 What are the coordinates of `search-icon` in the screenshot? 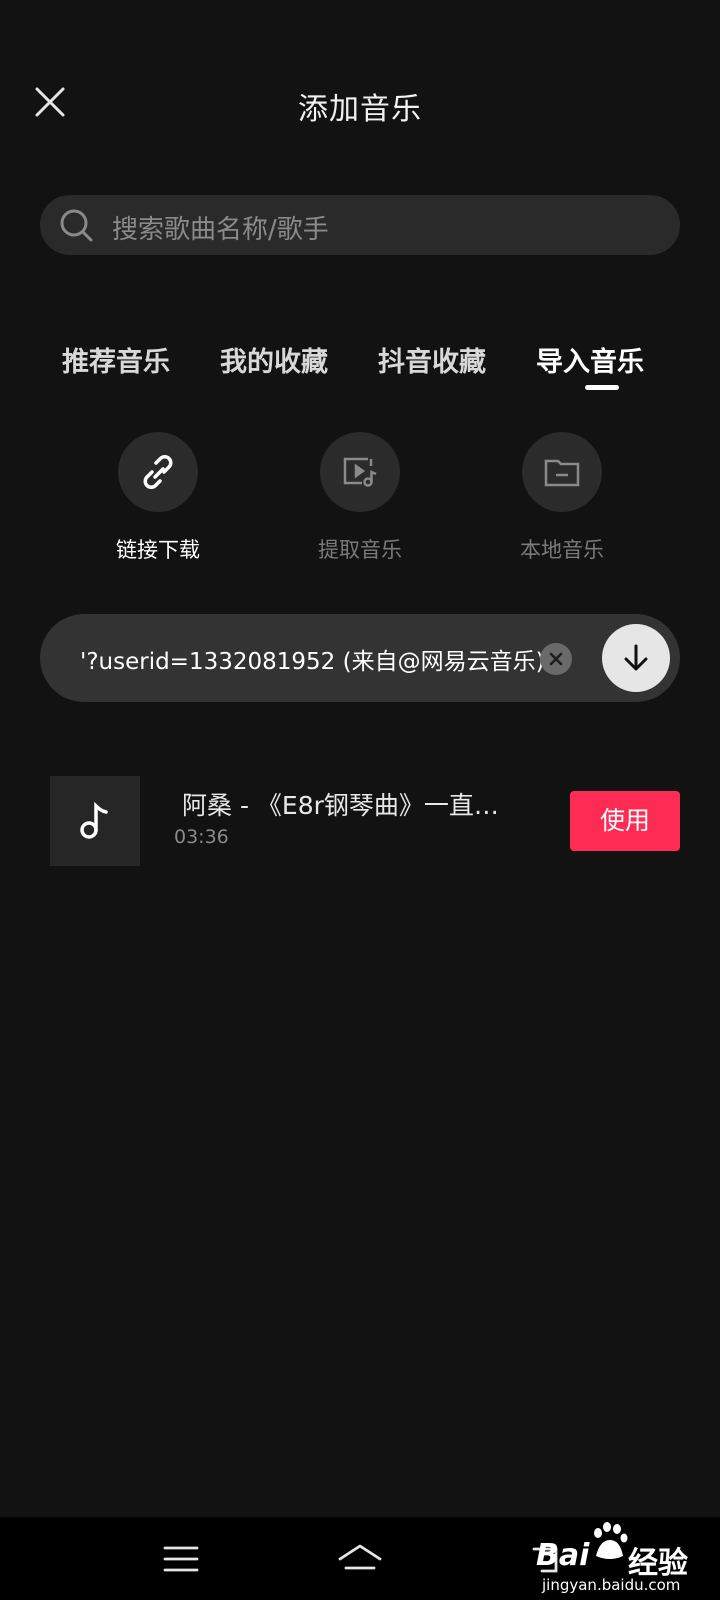 It's located at (76, 225).